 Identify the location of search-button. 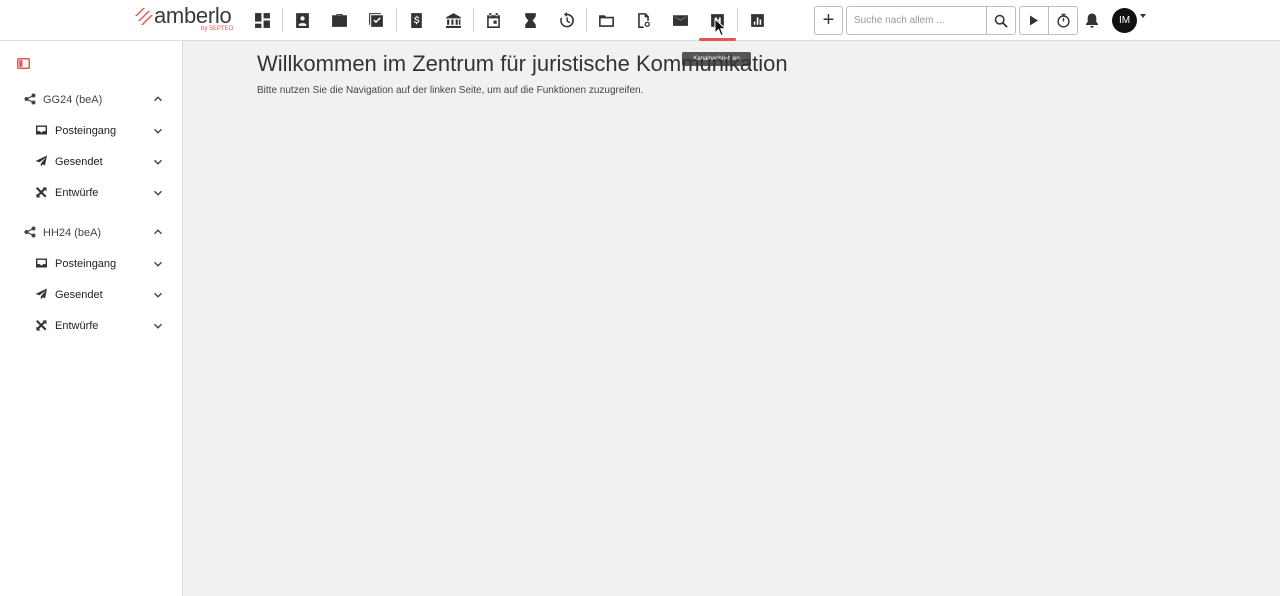
(1000, 20).